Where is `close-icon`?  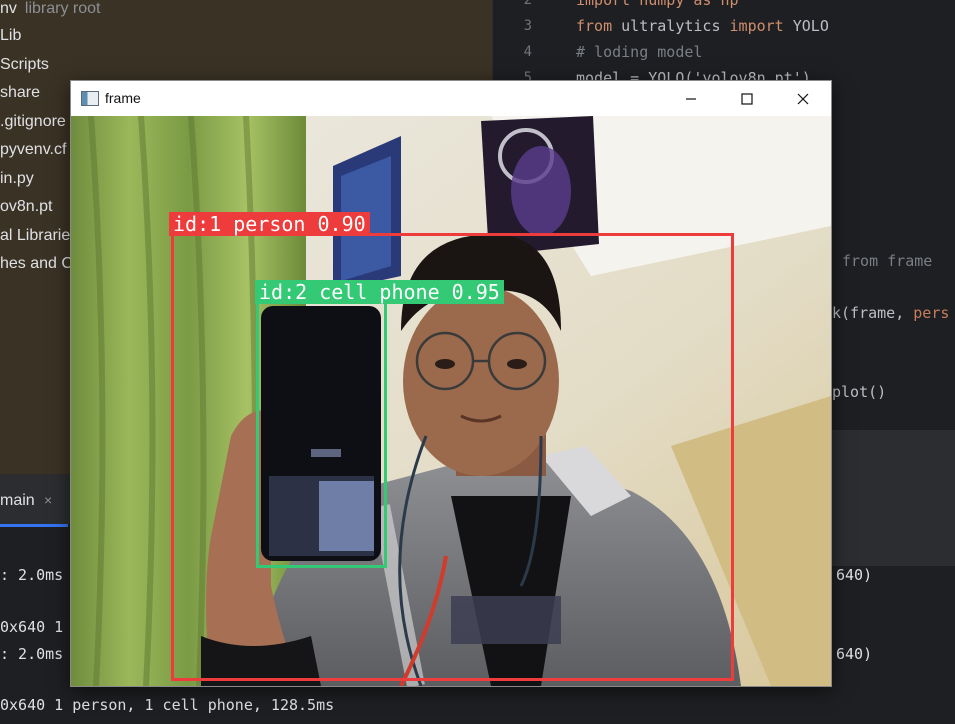
close-icon is located at coordinates (803, 98).